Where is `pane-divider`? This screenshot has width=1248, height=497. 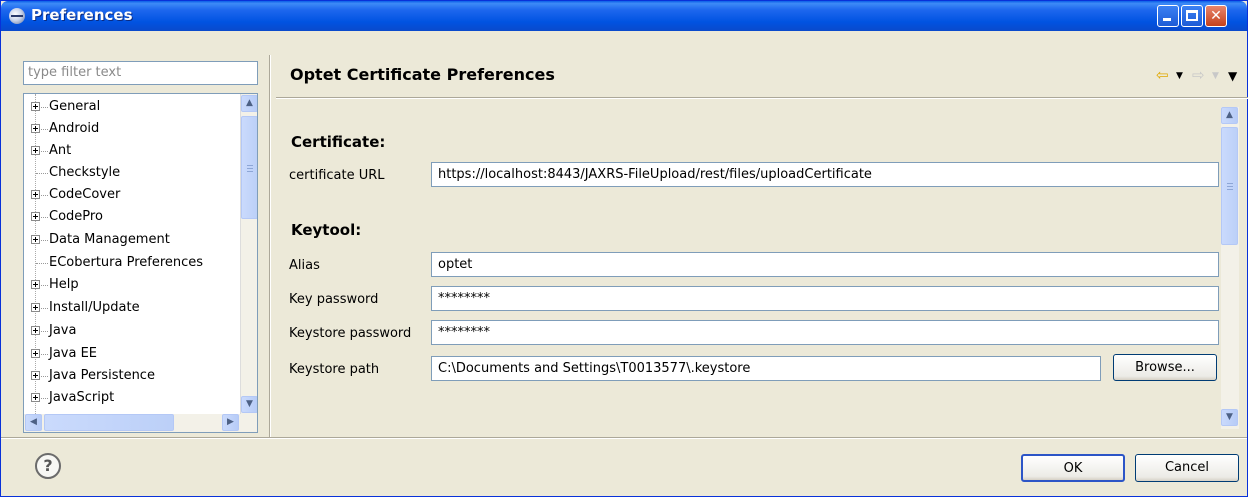 pane-divider is located at coordinates (270, 246).